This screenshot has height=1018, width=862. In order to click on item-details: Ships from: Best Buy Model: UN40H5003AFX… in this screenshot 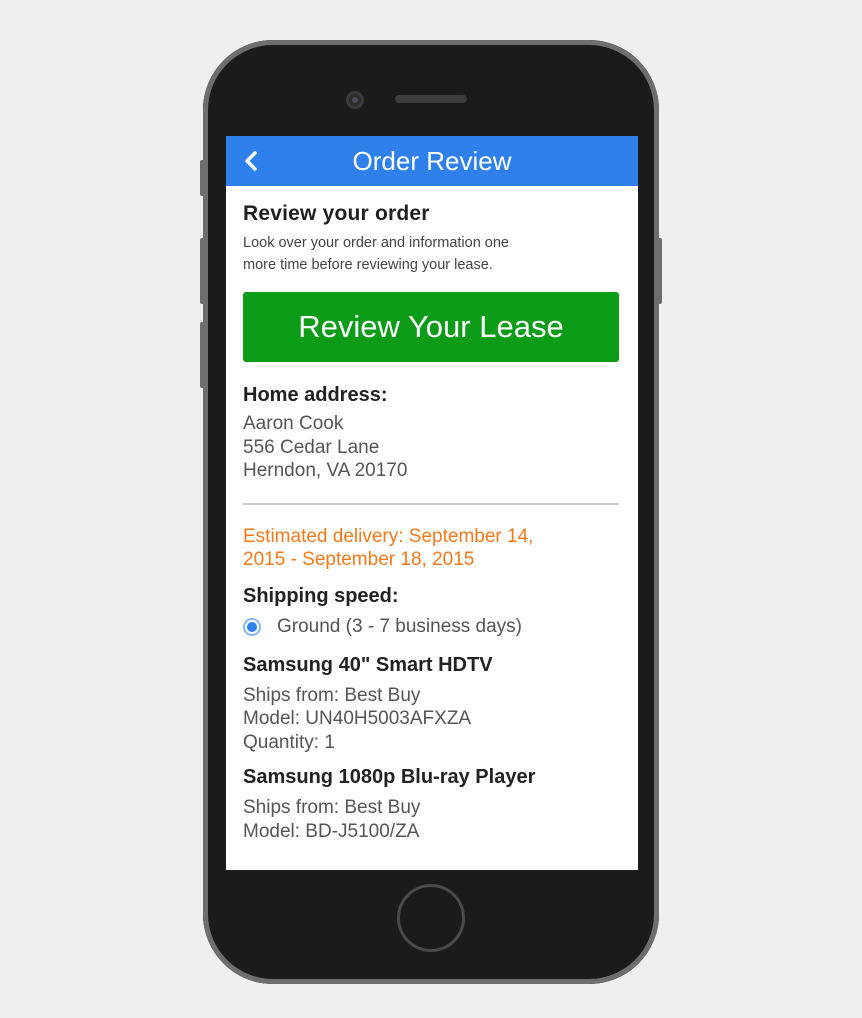, I will do `click(432, 719)`.